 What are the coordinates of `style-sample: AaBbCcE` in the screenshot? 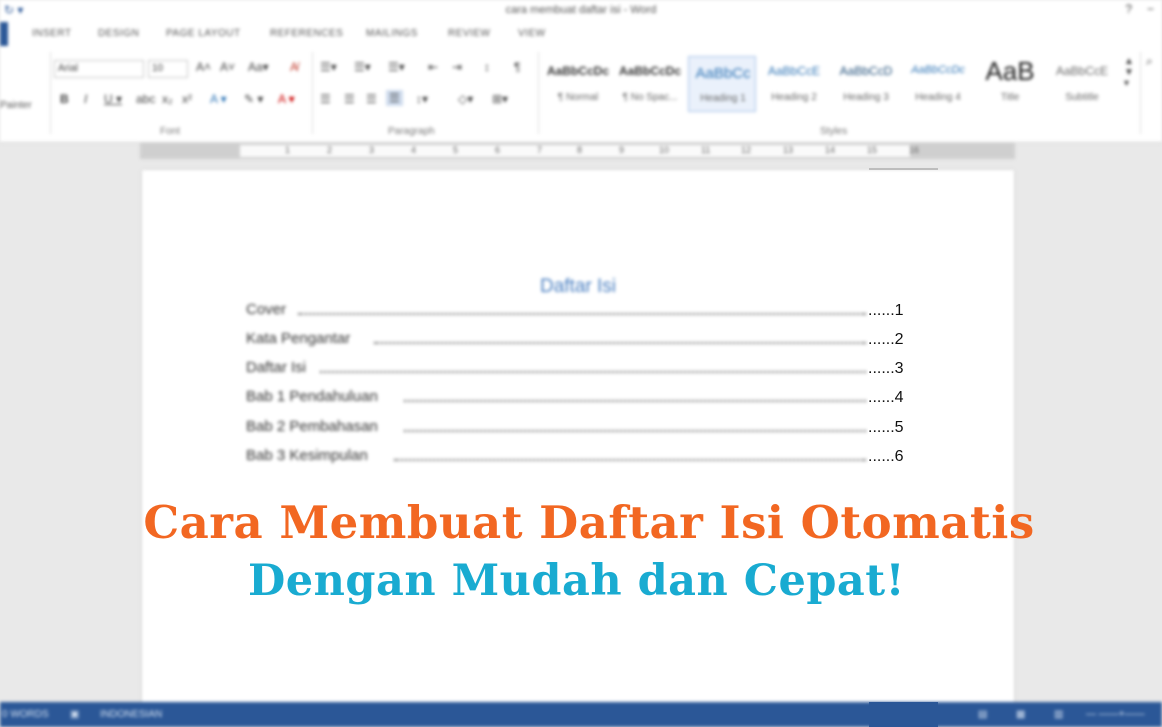 It's located at (794, 71).